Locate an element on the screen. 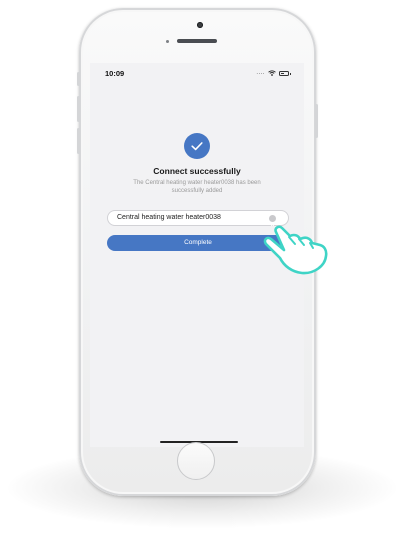 The width and height of the screenshot is (404, 536). volume-up-button is located at coordinates (78, 109).